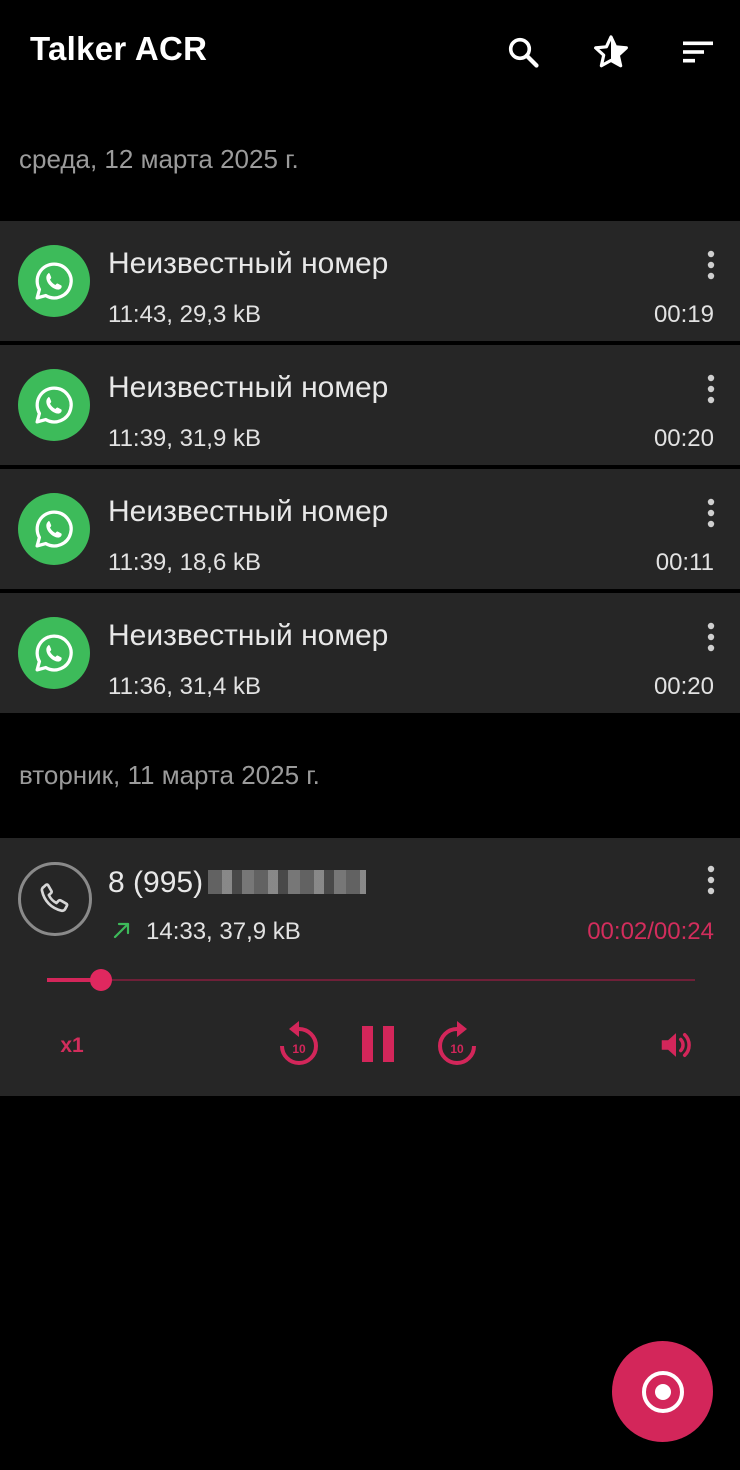 The width and height of the screenshot is (740, 1470). I want to click on search-icon, so click(523, 52).